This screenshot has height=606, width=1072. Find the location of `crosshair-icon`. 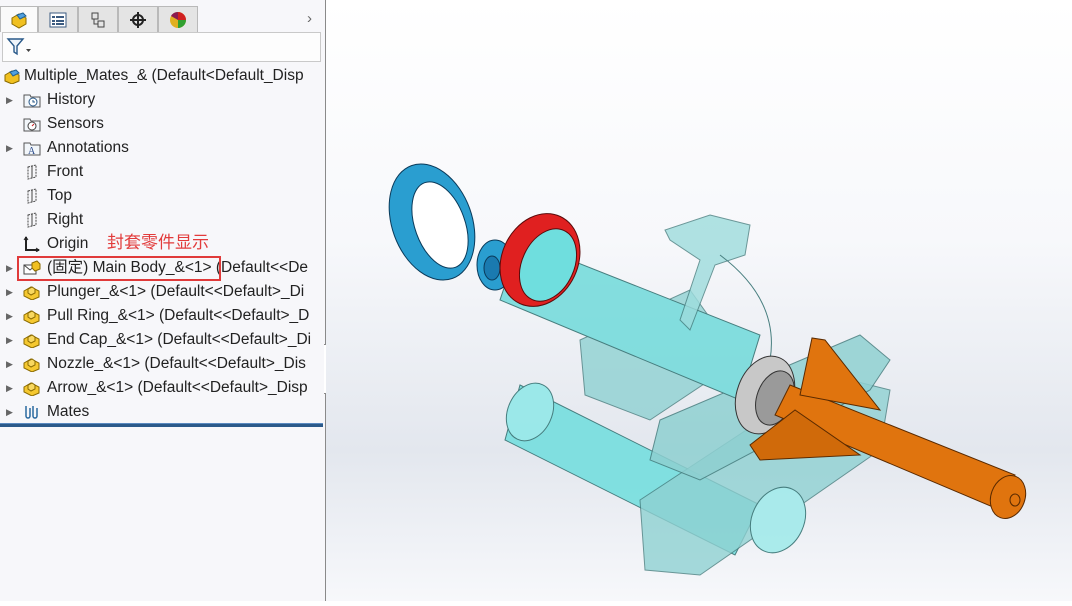

crosshair-icon is located at coordinates (138, 19).